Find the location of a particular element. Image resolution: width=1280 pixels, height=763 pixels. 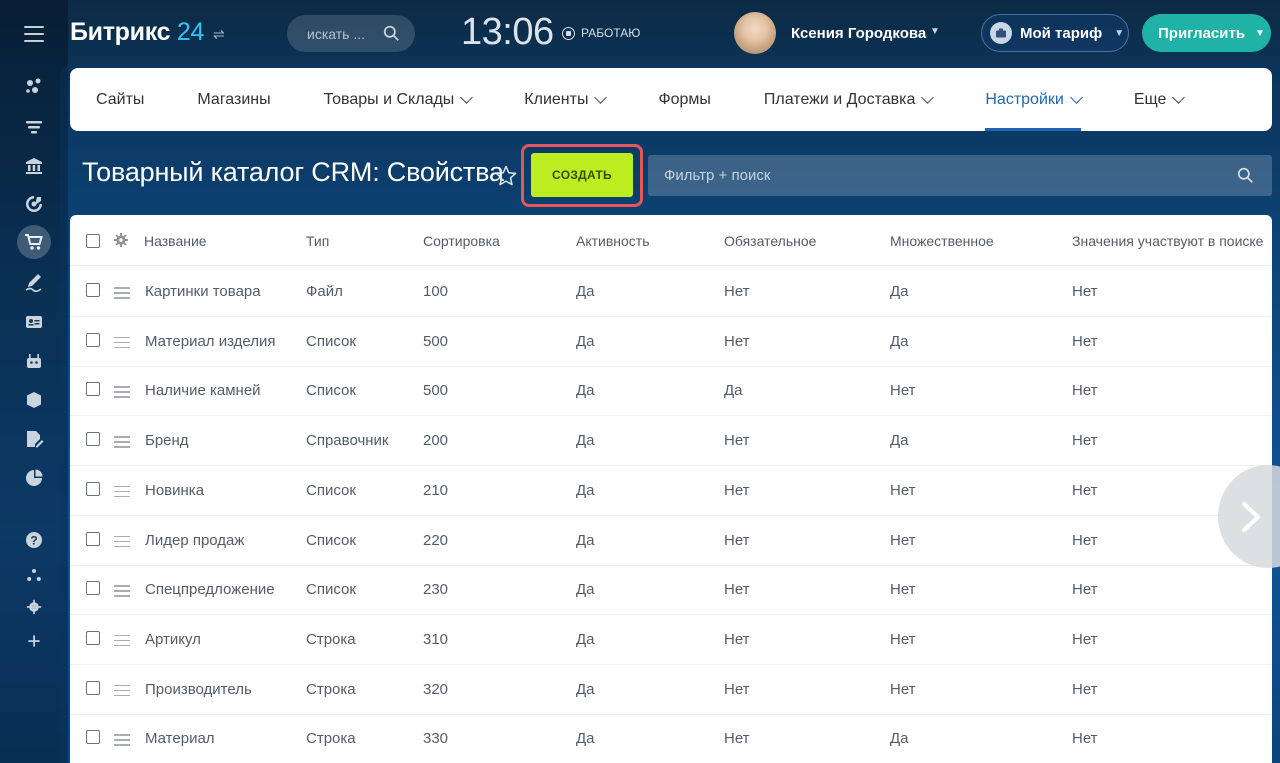

cell-sort: 500 is located at coordinates (436, 391).